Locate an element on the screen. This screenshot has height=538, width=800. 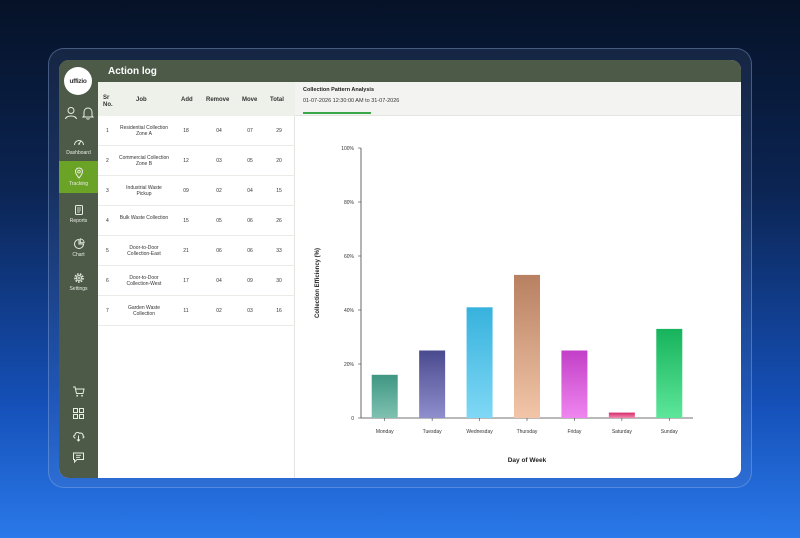
table-row: 6 Door-to-Door Collection-West 17 04 09 30 is located at coordinates (196, 281).